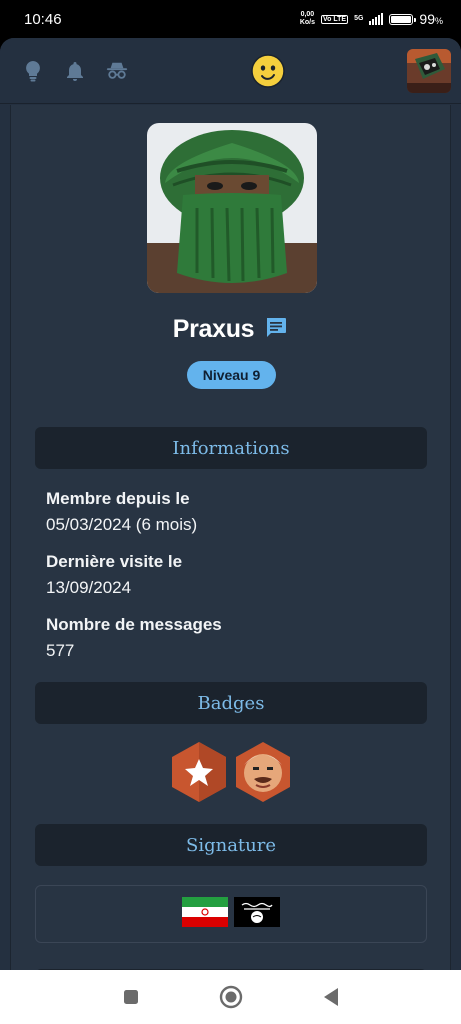  What do you see at coordinates (331, 997) in the screenshot?
I see `back-button` at bounding box center [331, 997].